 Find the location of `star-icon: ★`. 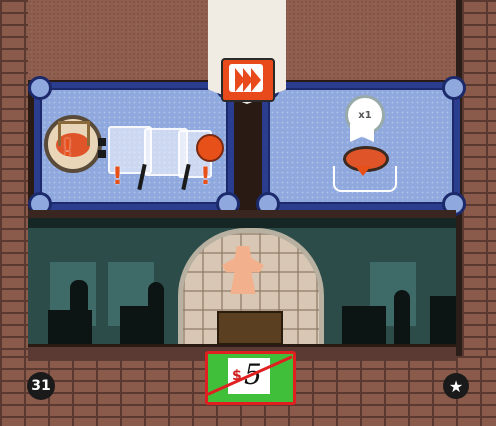

star-icon: ★ is located at coordinates (456, 386).